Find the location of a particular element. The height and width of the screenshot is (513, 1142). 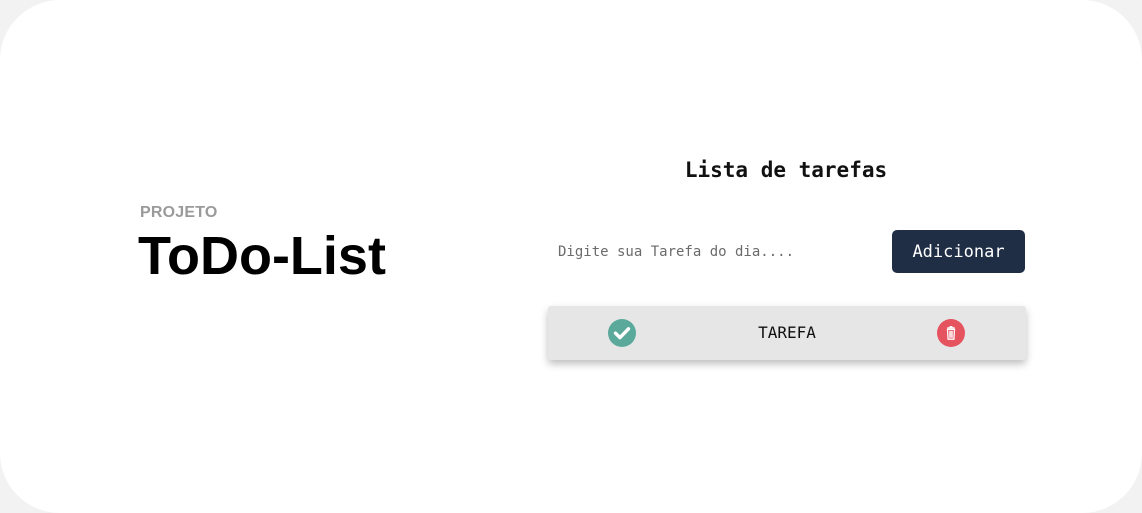

task-input is located at coordinates (718, 252).